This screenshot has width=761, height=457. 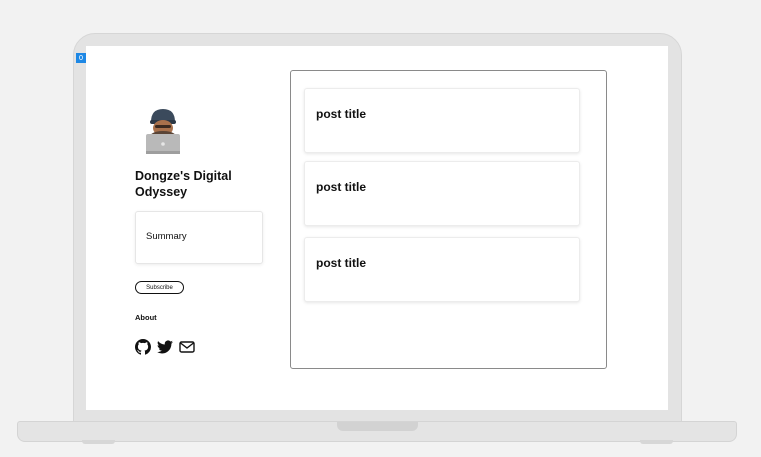 I want to click on github-icon, so click(x=143, y=347).